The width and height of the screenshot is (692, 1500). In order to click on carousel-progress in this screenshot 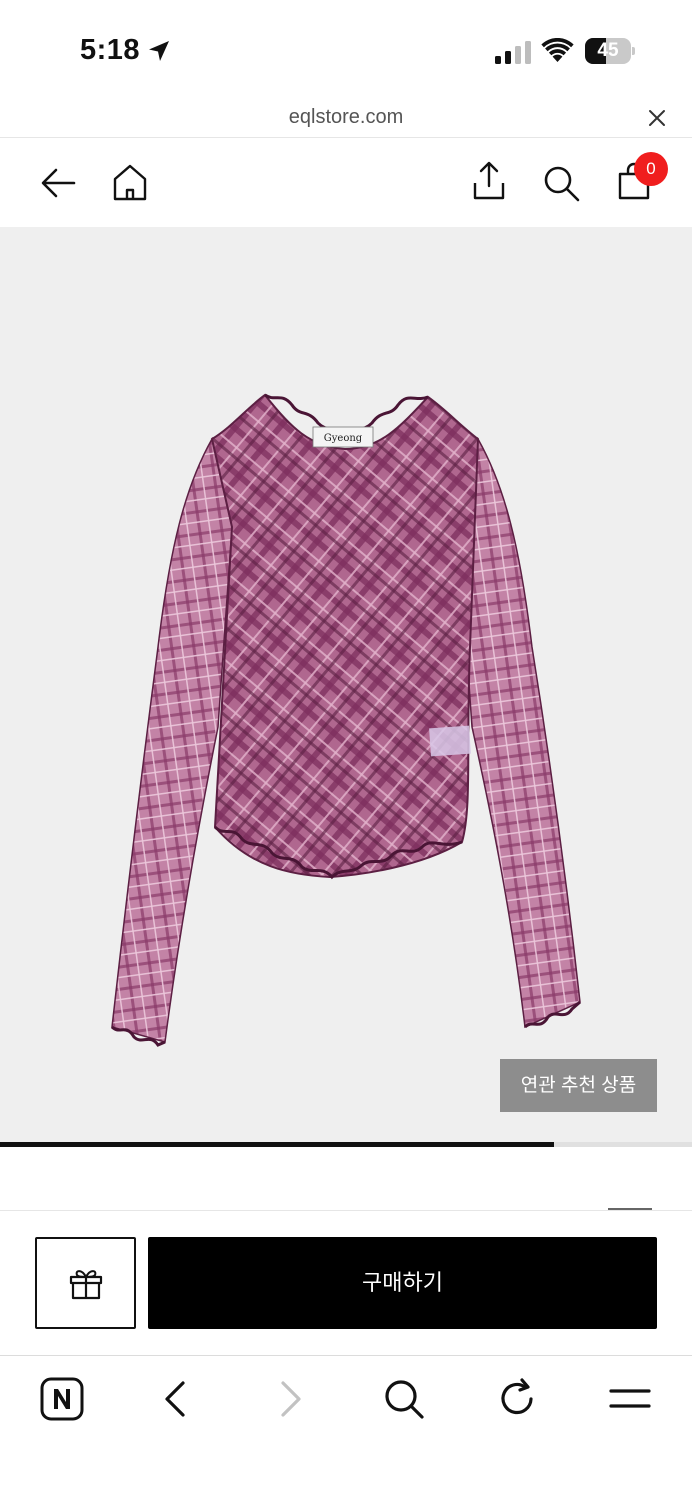, I will do `click(346, 1144)`.